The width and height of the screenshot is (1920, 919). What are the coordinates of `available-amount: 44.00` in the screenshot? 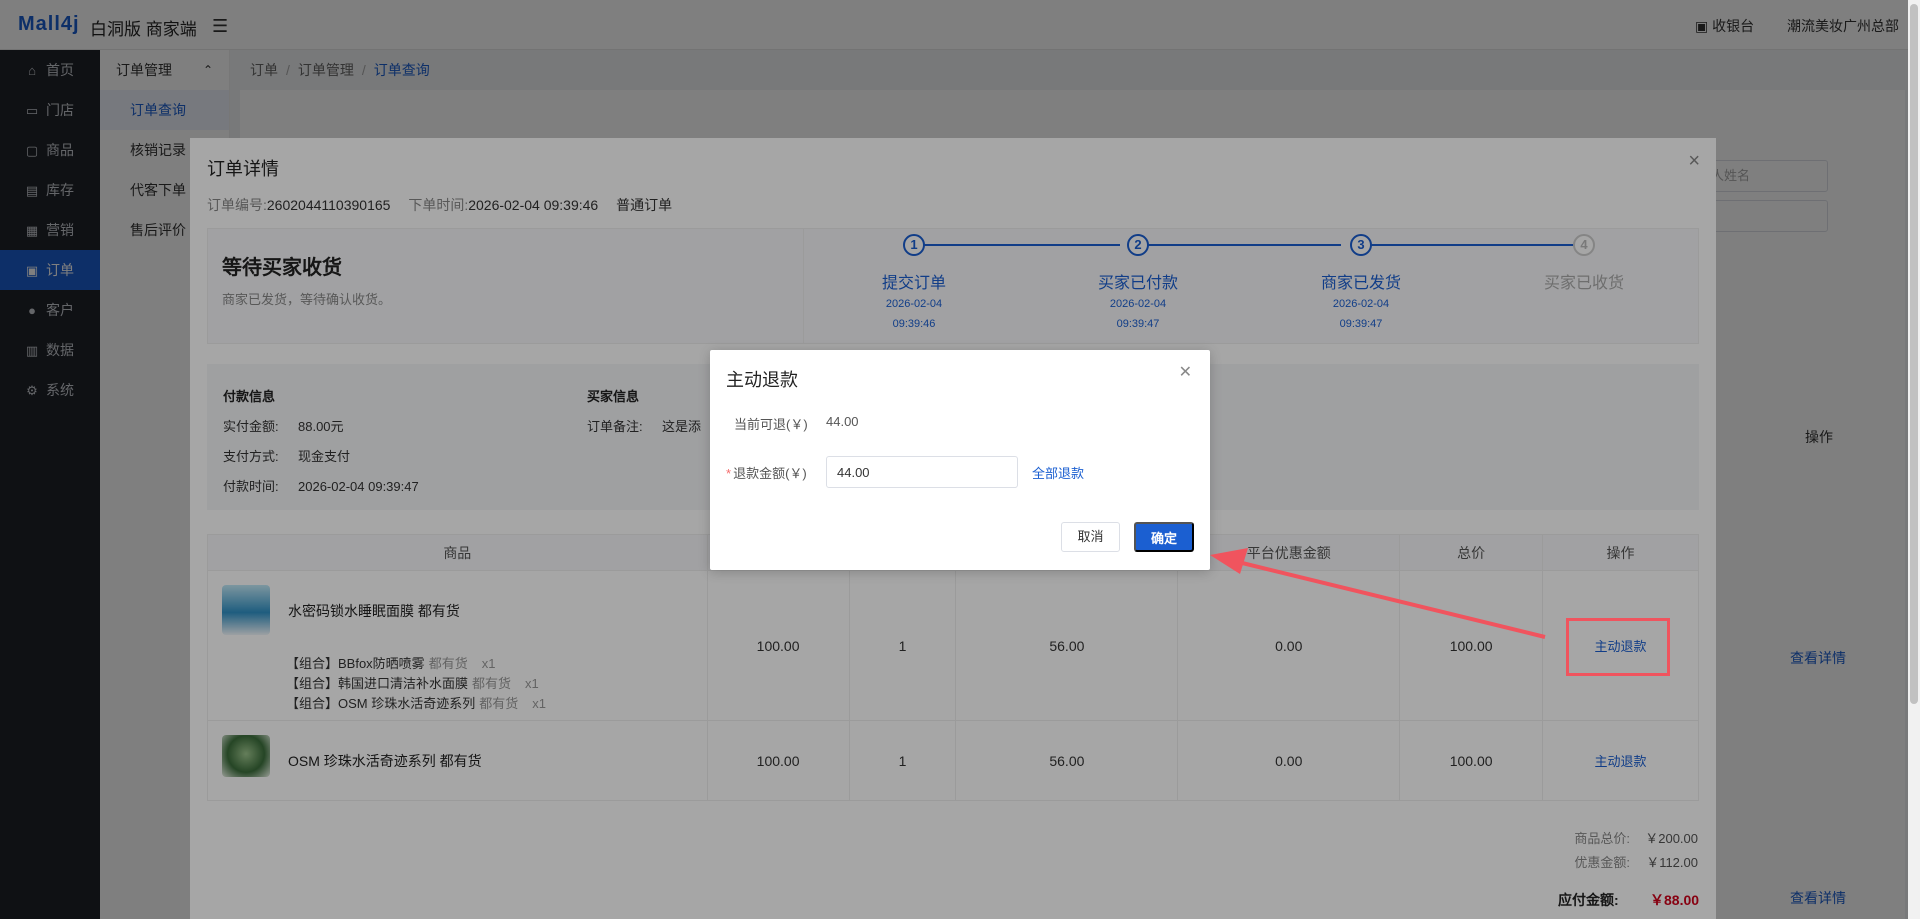 It's located at (842, 421).